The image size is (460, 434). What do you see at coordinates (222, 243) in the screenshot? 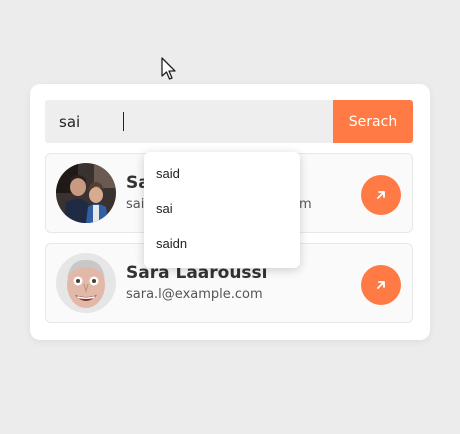
I see `suggestion-item: saidn` at bounding box center [222, 243].